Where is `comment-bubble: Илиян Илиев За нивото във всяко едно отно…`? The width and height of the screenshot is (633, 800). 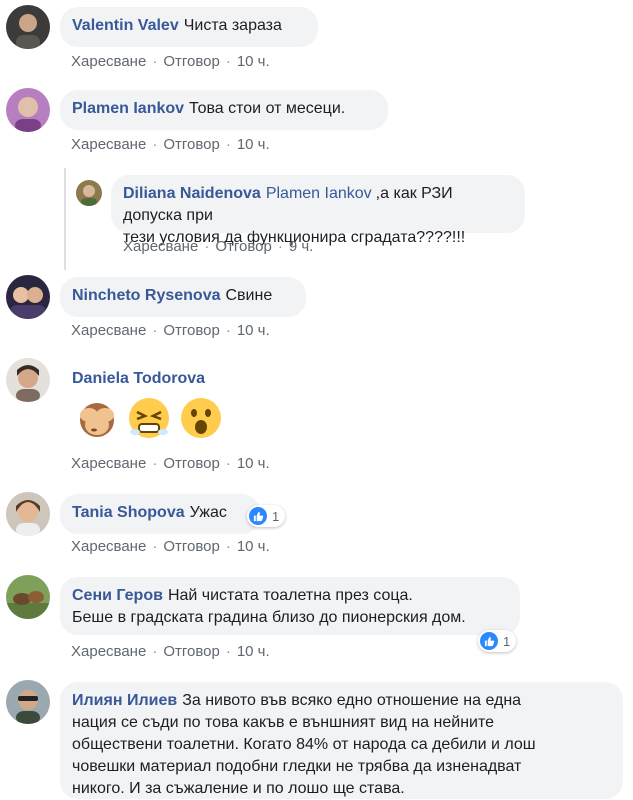
comment-bubble: Илиян Илиев За нивото във всяко едно отно… is located at coordinates (341, 740).